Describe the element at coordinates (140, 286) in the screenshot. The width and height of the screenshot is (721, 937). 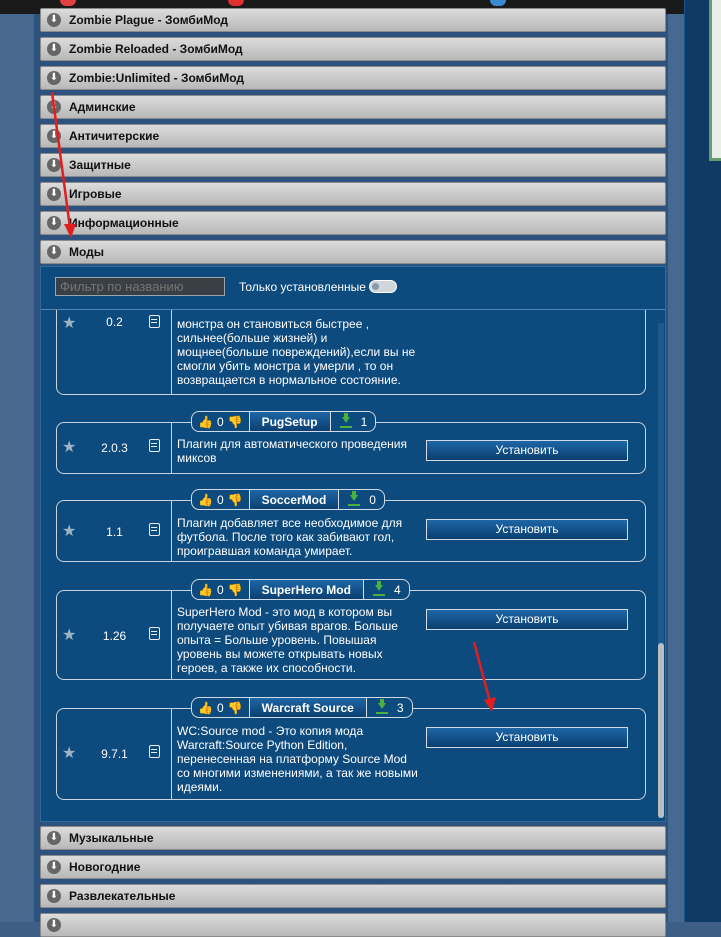
I see `filter-input` at that location.